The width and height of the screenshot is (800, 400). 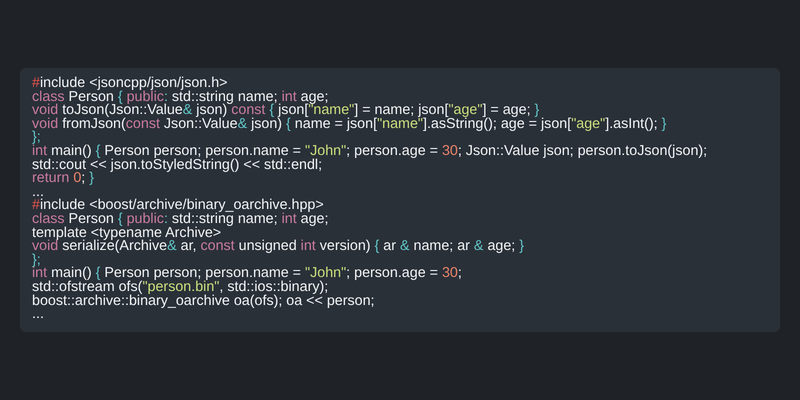 I want to click on code-line: int main() { Person person; person.name = "John"; person.age = 30;, so click(x=247, y=274).